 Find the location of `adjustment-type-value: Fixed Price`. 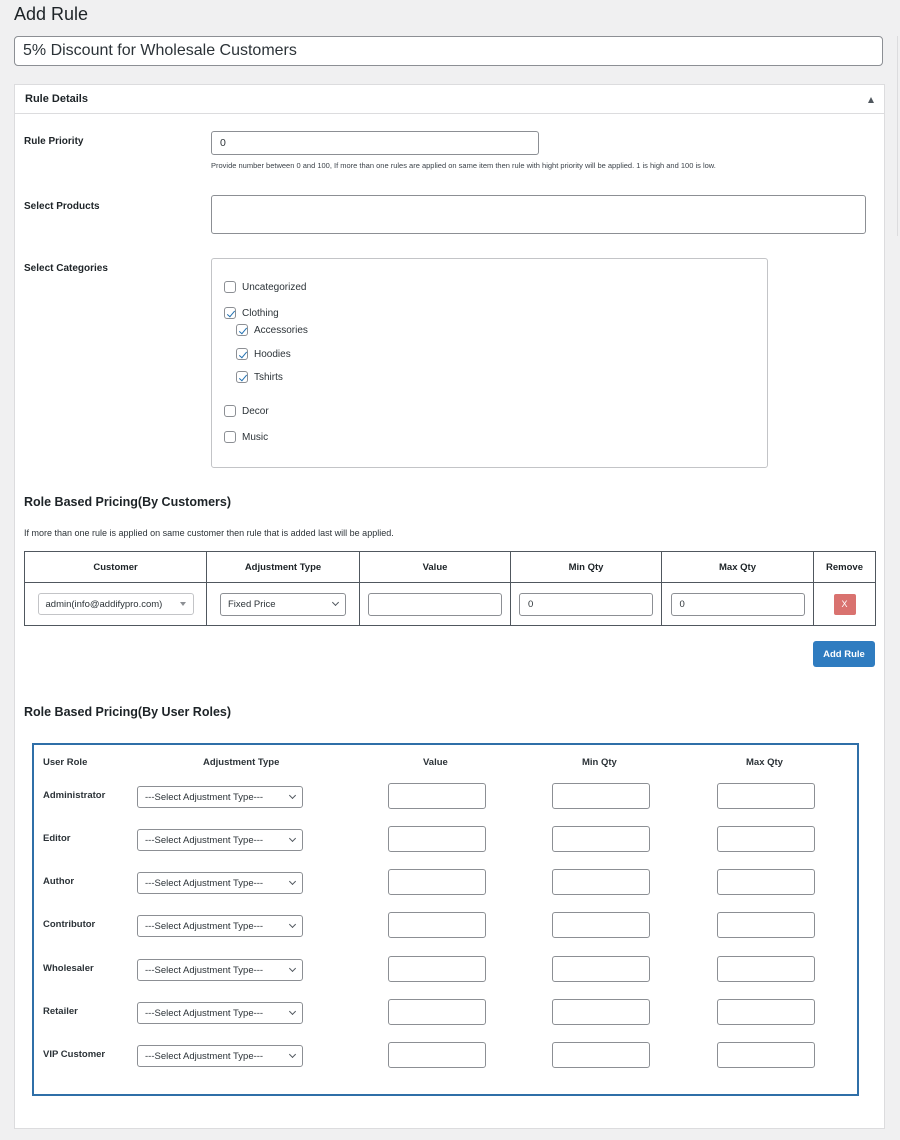

adjustment-type-value: Fixed Price is located at coordinates (252, 604).